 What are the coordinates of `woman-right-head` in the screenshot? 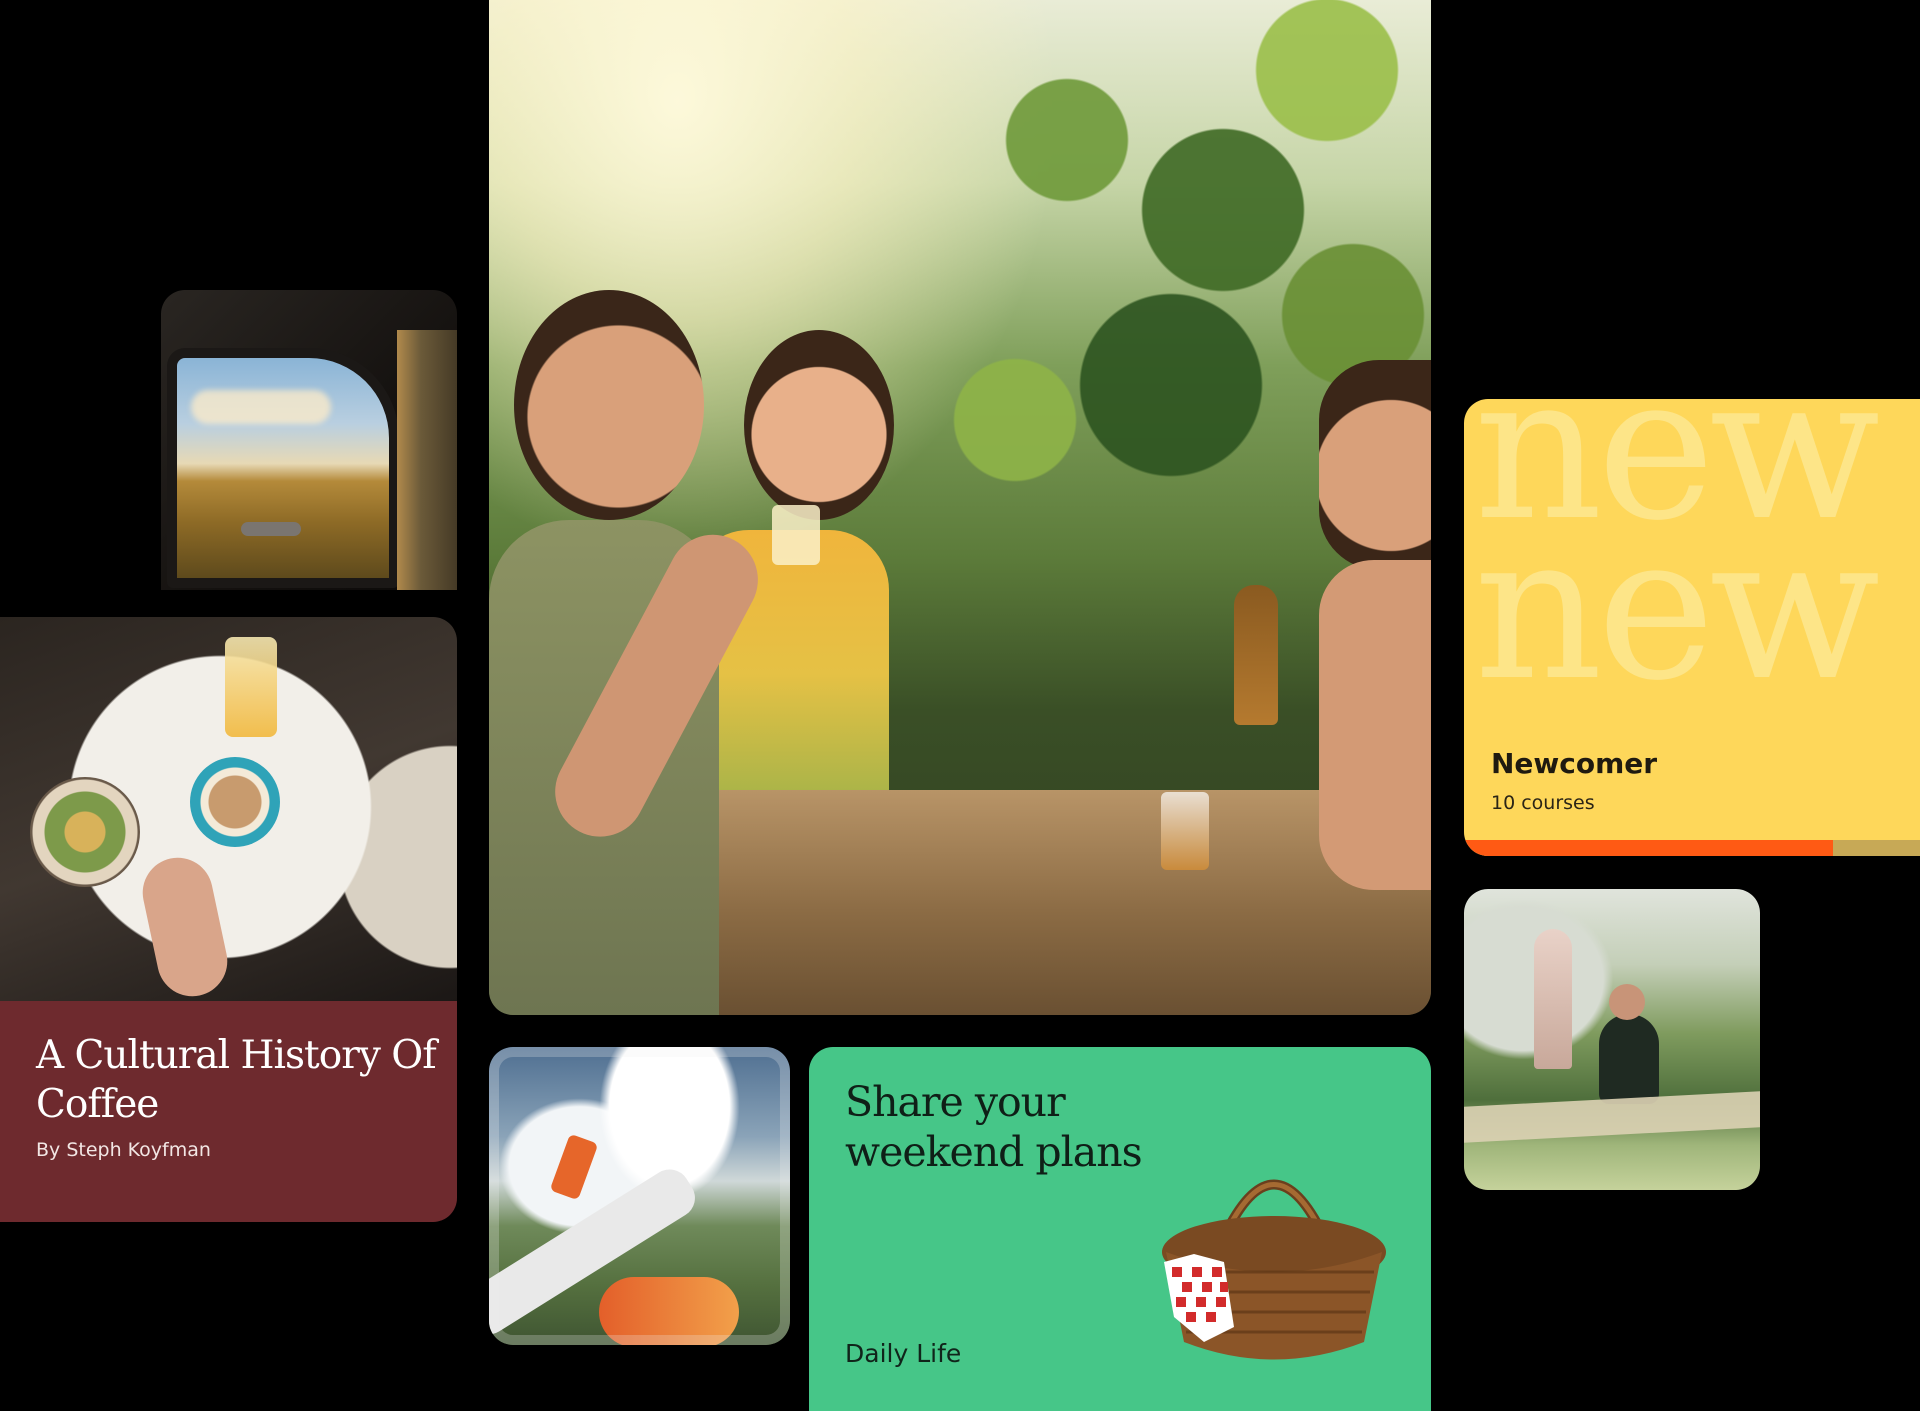 It's located at (1375, 465).